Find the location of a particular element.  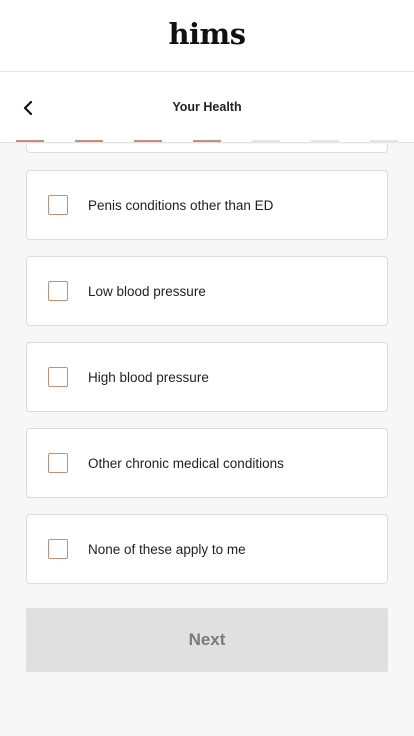

title-bar: Your Health is located at coordinates (207, 107).